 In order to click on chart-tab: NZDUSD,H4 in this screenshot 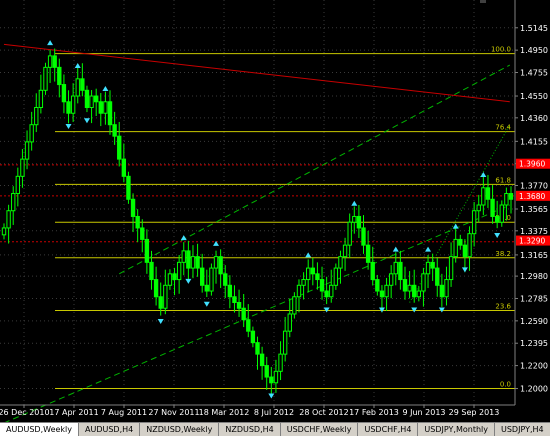, I will do `click(250, 429)`.